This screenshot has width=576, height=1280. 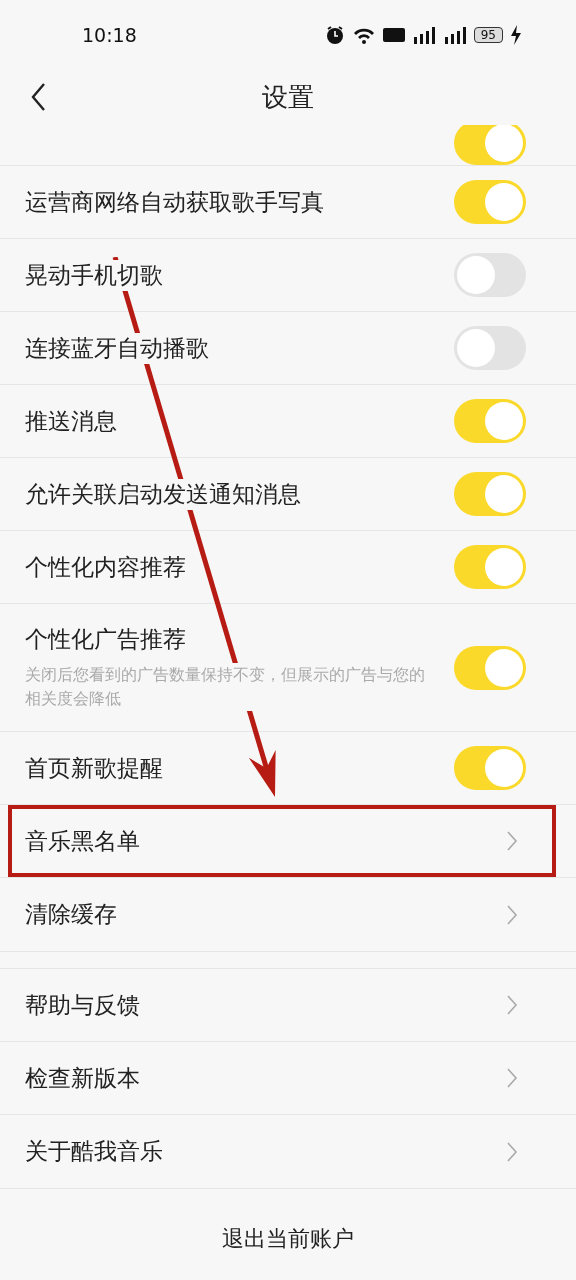 What do you see at coordinates (288, 348) in the screenshot?
I see `settings-row: 连接蓝牙自动播歌` at bounding box center [288, 348].